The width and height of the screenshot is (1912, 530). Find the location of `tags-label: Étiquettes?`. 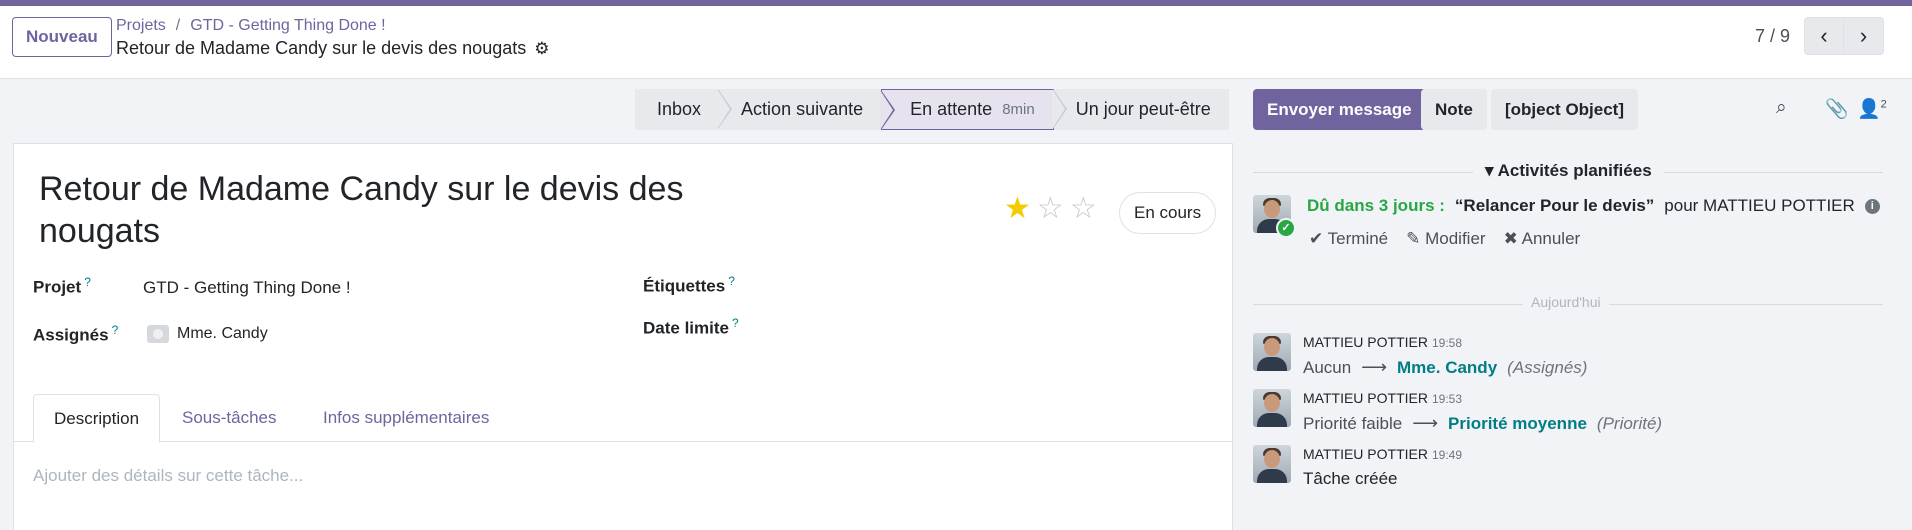

tags-label: Étiquettes? is located at coordinates (689, 285).